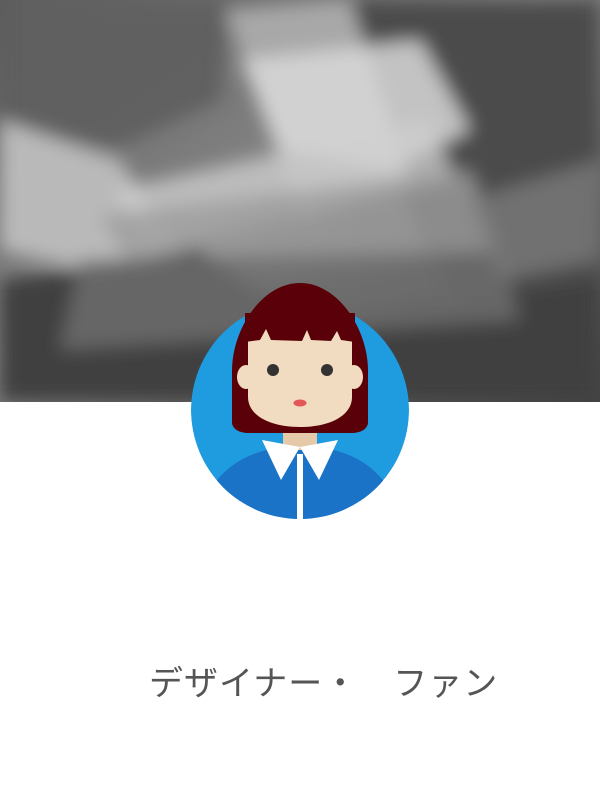  I want to click on profile-avatar, so click(300, 401).